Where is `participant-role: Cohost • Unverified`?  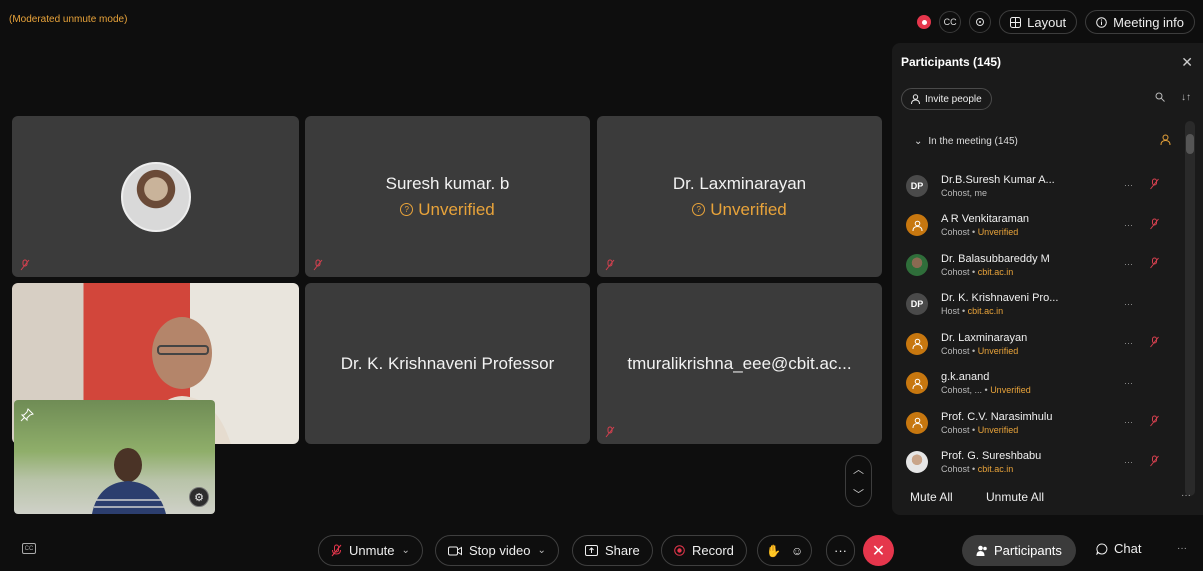 participant-role: Cohost • Unverified is located at coordinates (1021, 232).